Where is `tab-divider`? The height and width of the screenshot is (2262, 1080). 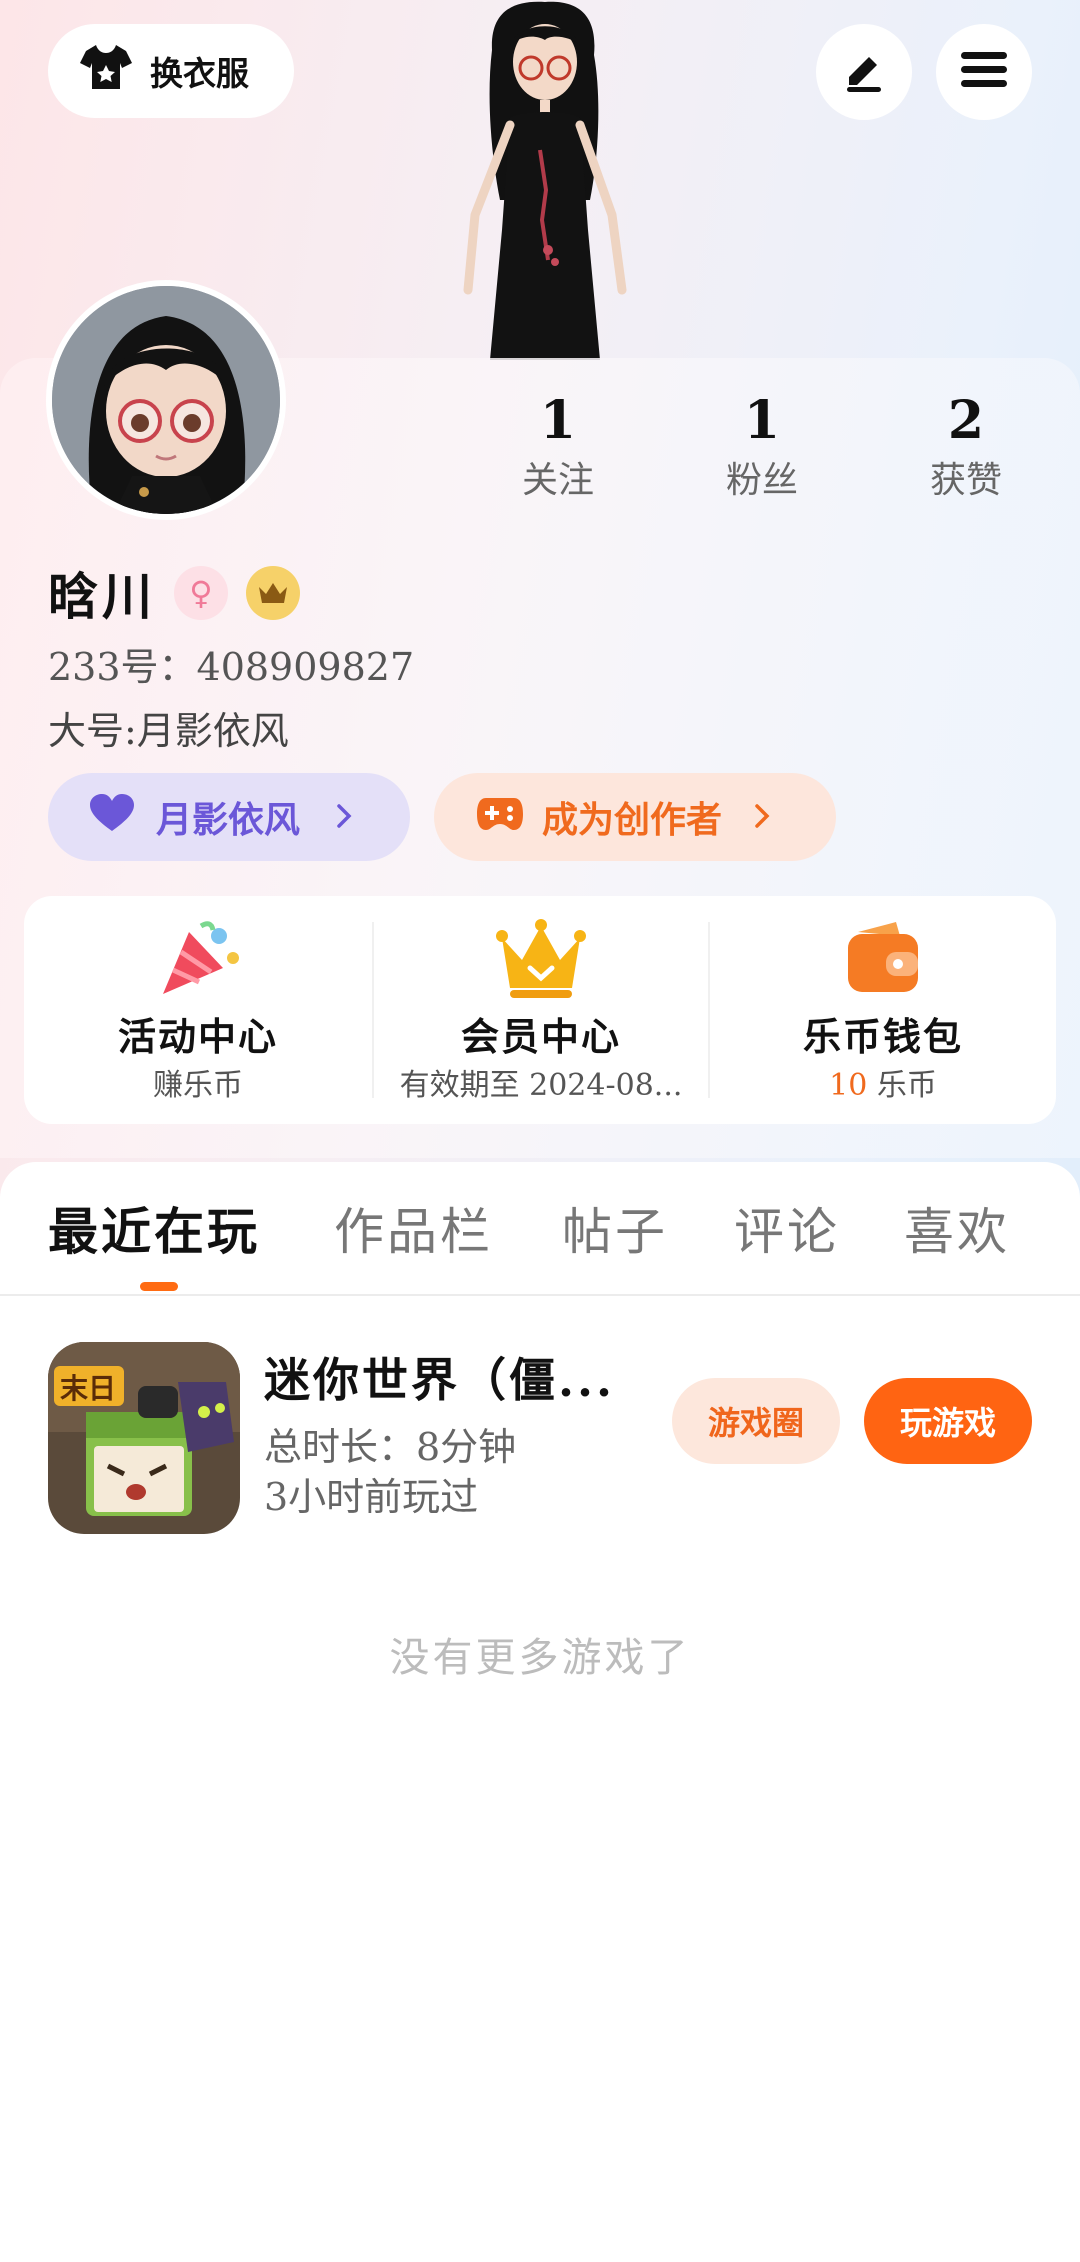
tab-divider is located at coordinates (540, 1295).